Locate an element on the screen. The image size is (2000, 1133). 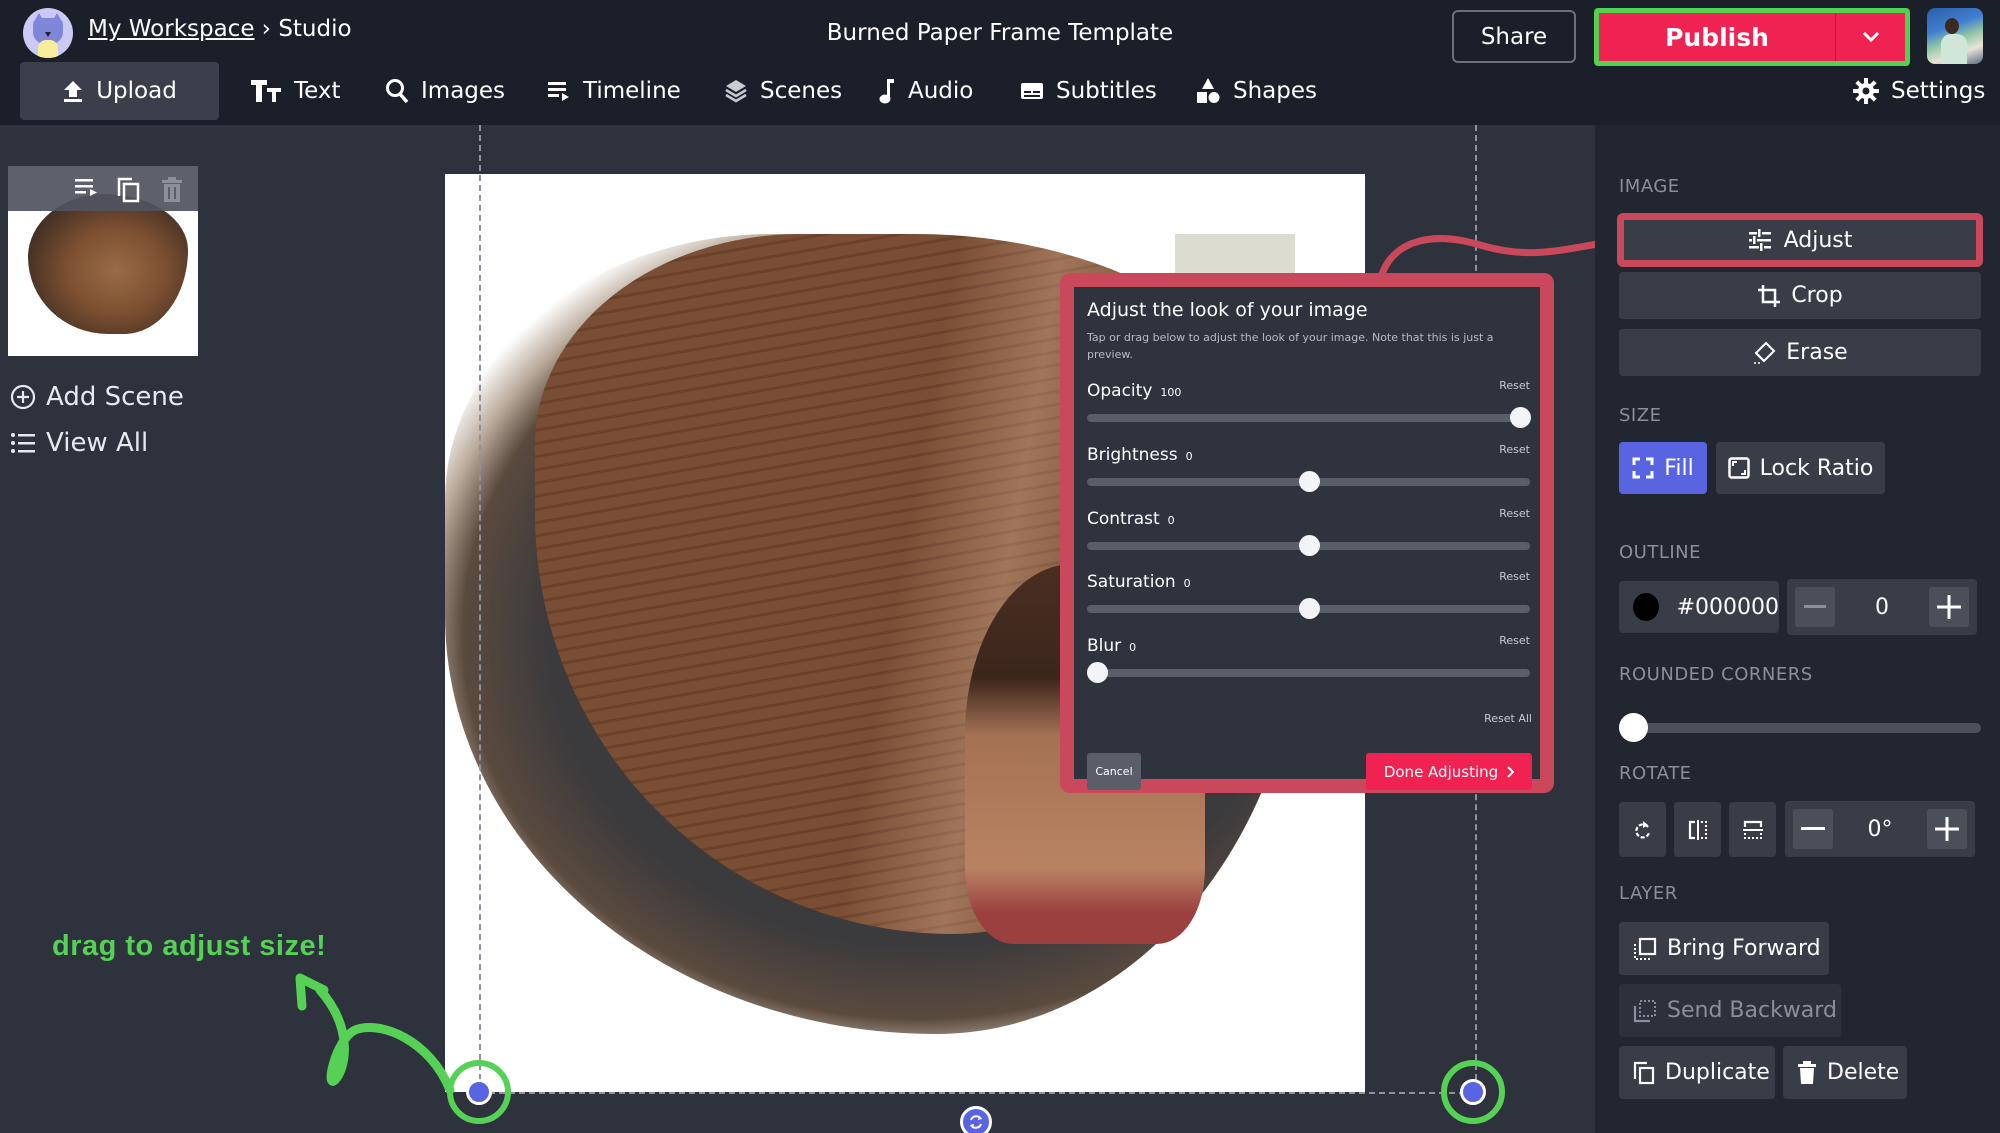
nav-scenes: Scenes is located at coordinates (783, 91).